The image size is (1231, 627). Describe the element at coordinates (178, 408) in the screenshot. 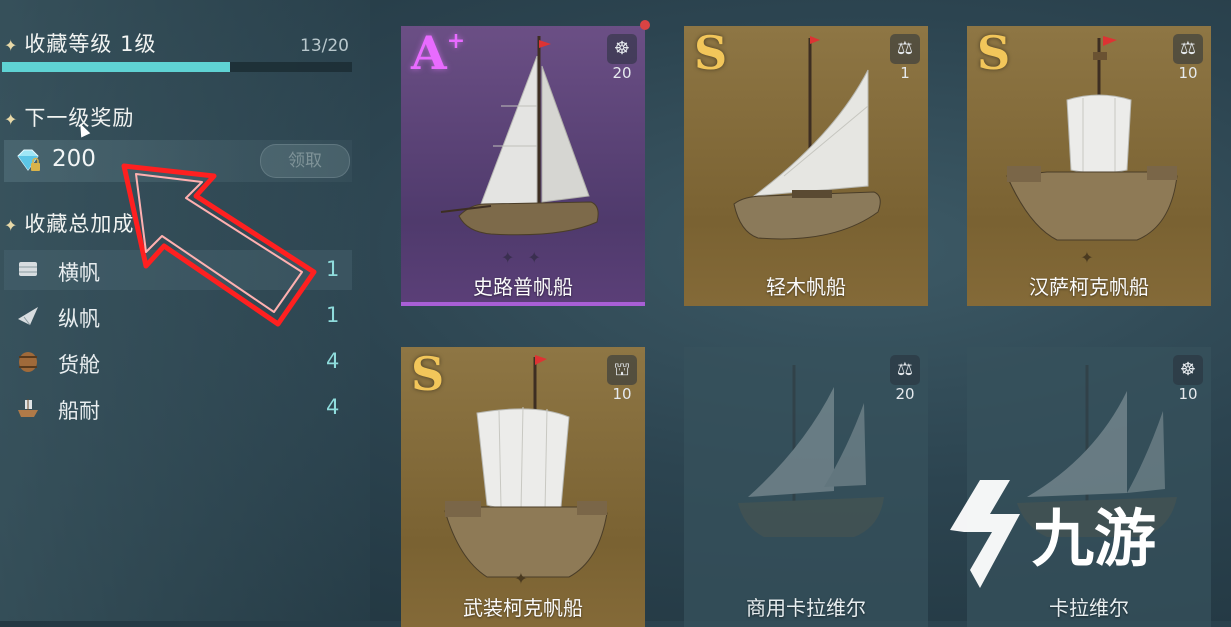

I see `bonus-row-hull: 船耐 4` at that location.